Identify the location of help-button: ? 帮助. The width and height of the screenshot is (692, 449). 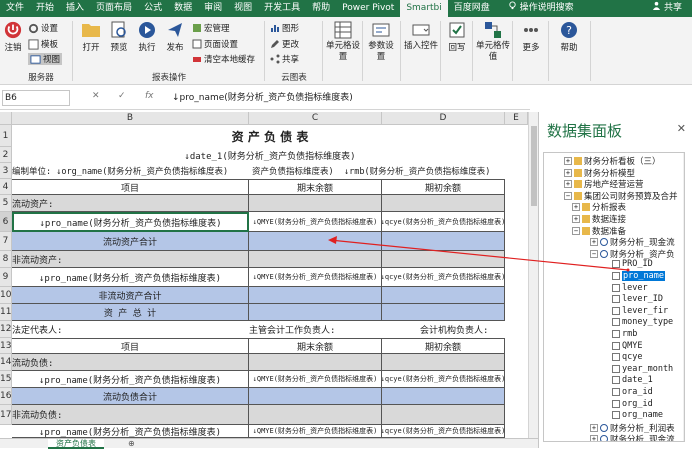
(569, 37).